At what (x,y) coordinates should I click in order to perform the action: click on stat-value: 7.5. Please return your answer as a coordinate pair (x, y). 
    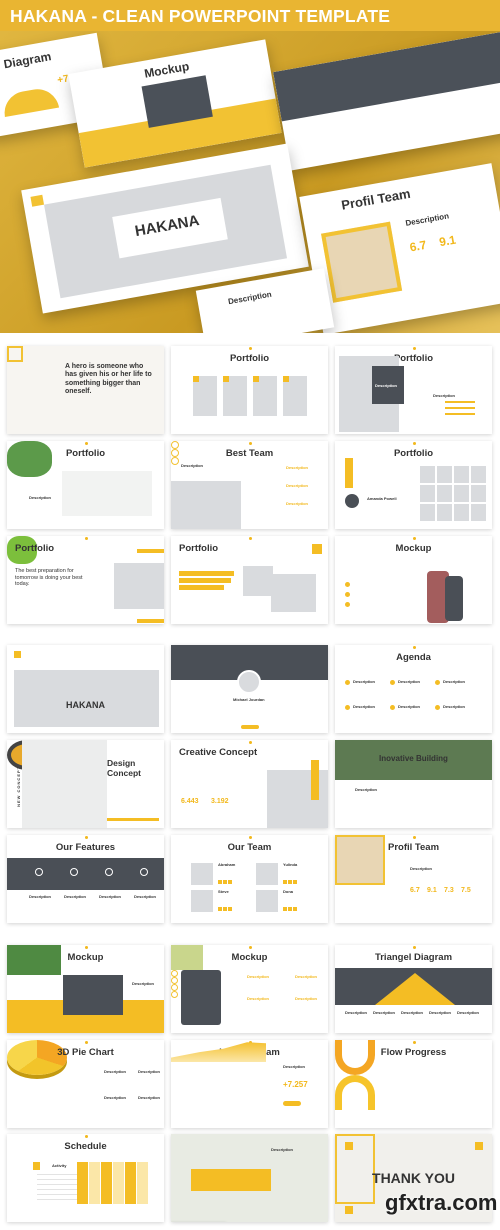
    Looking at the image, I should click on (466, 890).